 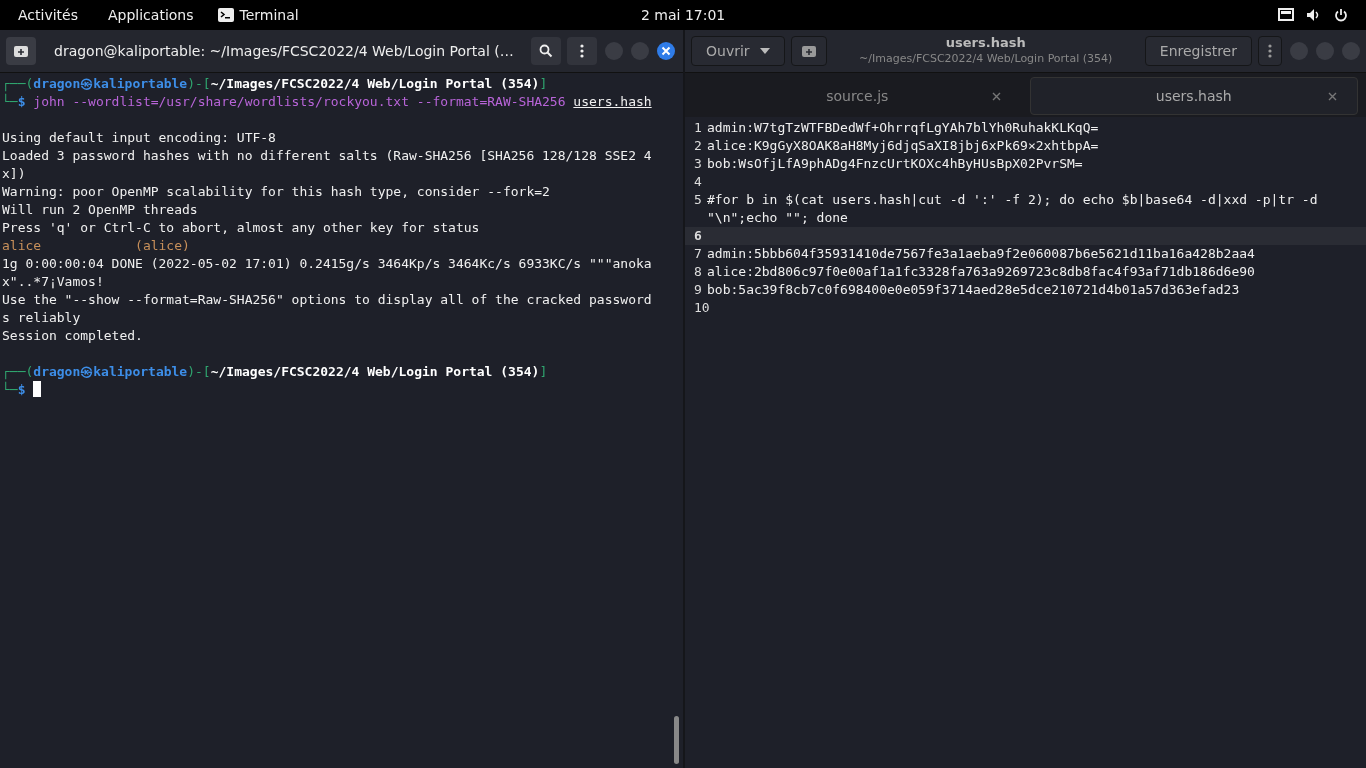 What do you see at coordinates (683, 15) in the screenshot?
I see `clock: 2 mai 17:01` at bounding box center [683, 15].